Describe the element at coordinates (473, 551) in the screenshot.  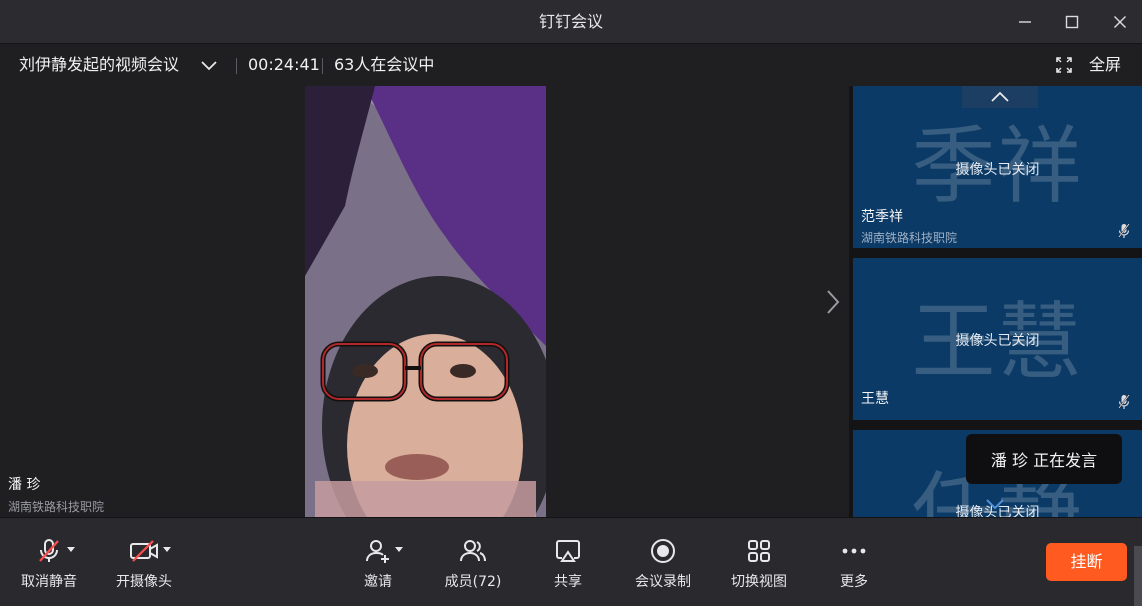
I see `members-icon` at that location.